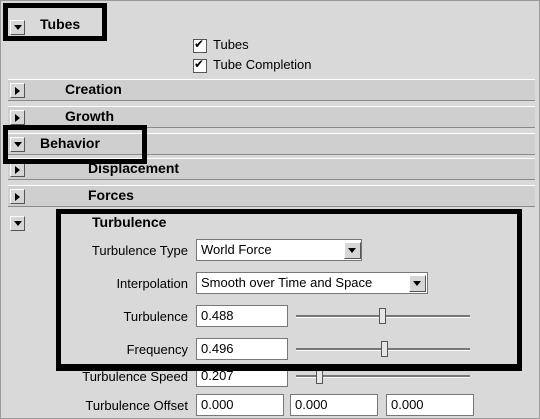 The width and height of the screenshot is (540, 419). Describe the element at coordinates (430, 405) in the screenshot. I see `turbulence-offset-z-field: 0.000` at that location.